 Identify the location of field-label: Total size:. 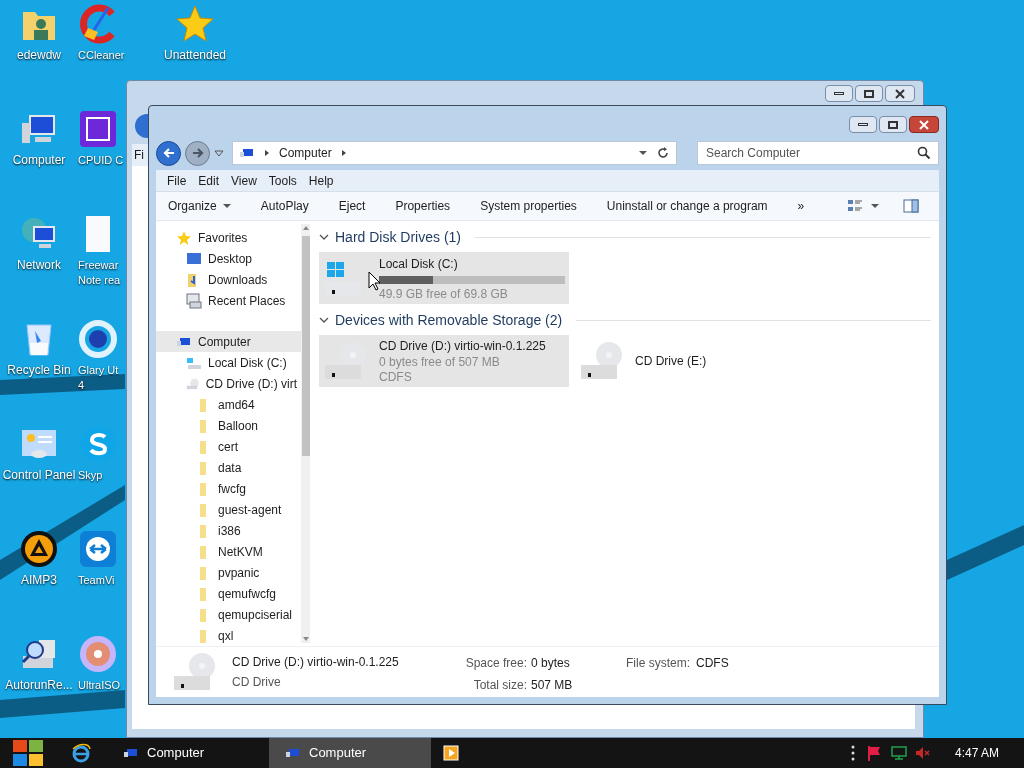
(499, 685).